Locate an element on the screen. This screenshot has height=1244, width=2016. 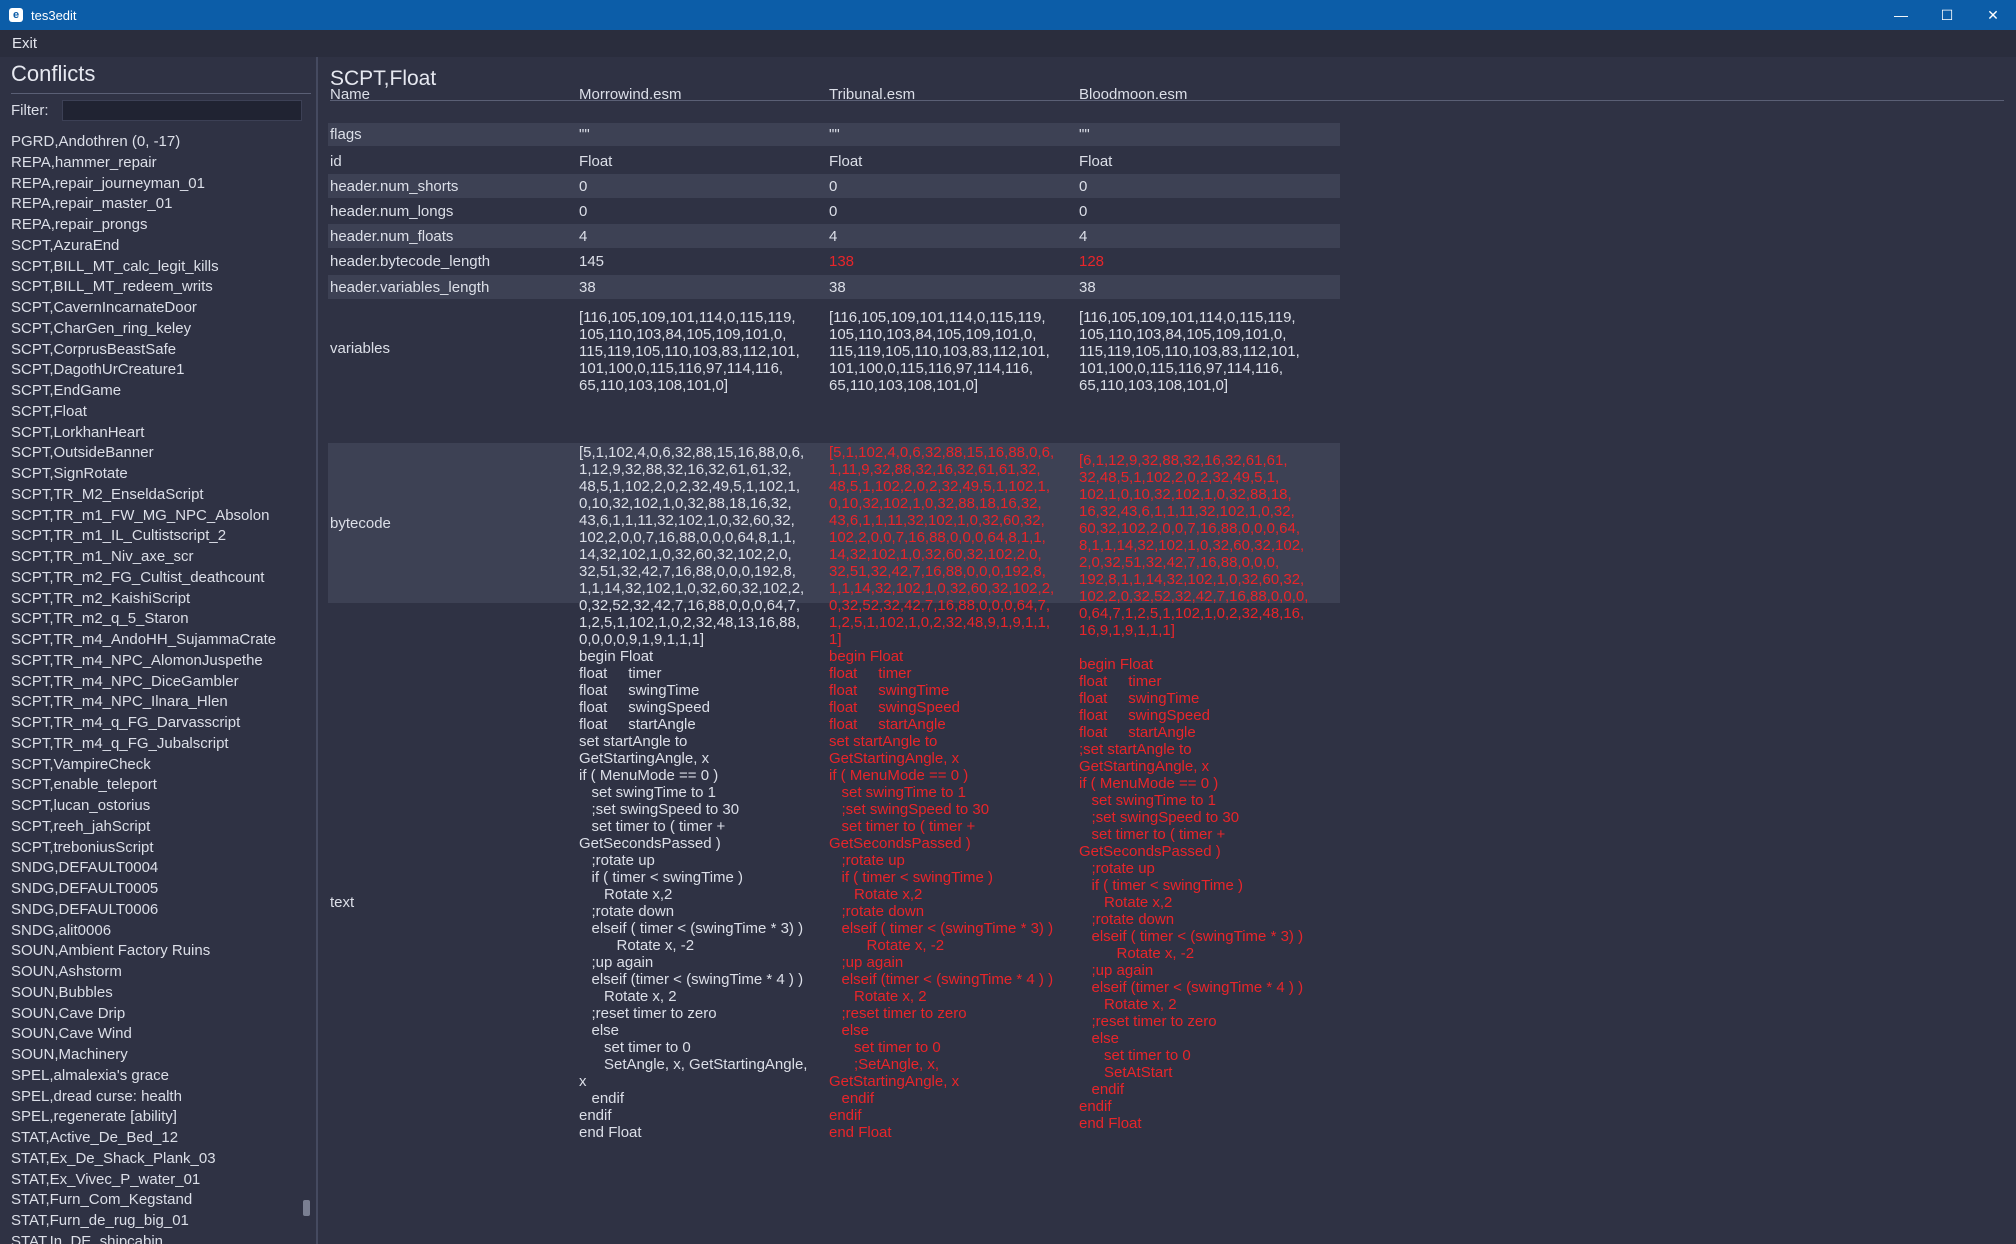
conflict-list-item: SOUN,Machinery is located at coordinates (69, 1055).